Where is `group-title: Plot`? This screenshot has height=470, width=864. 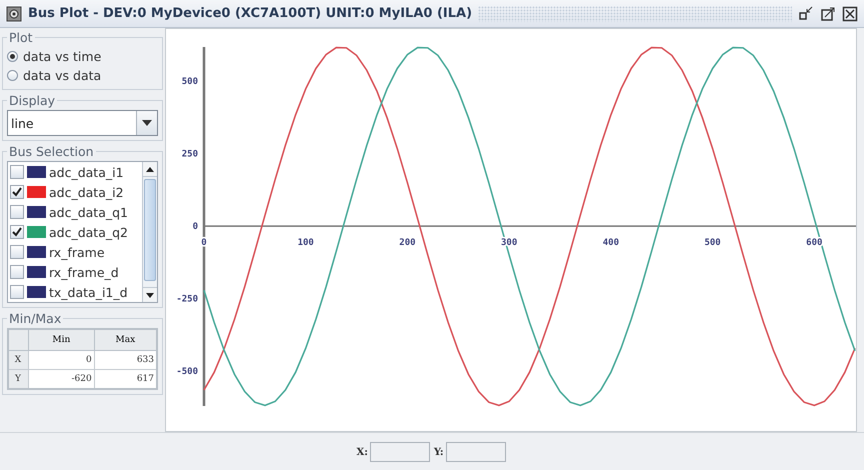 group-title: Plot is located at coordinates (21, 37).